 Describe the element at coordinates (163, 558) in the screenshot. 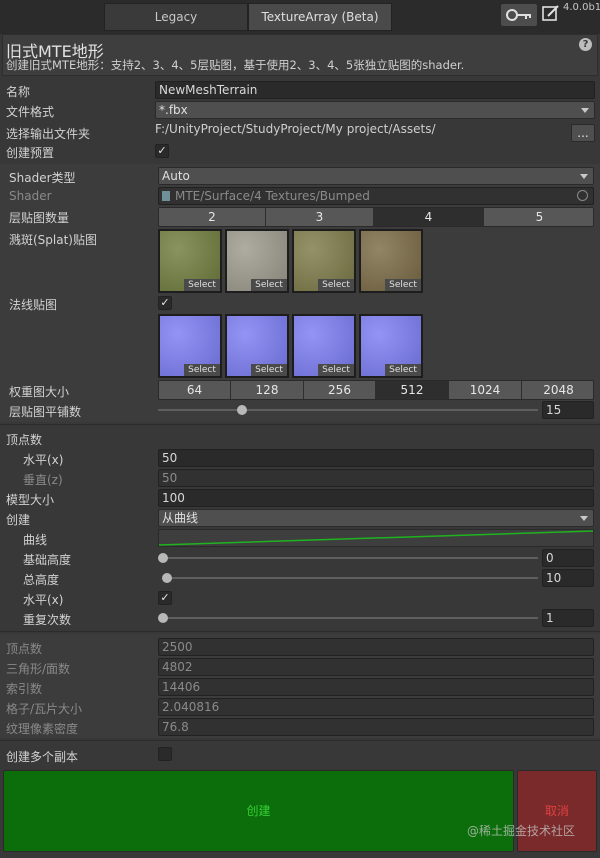

I see `base-height-slider-handle` at that location.